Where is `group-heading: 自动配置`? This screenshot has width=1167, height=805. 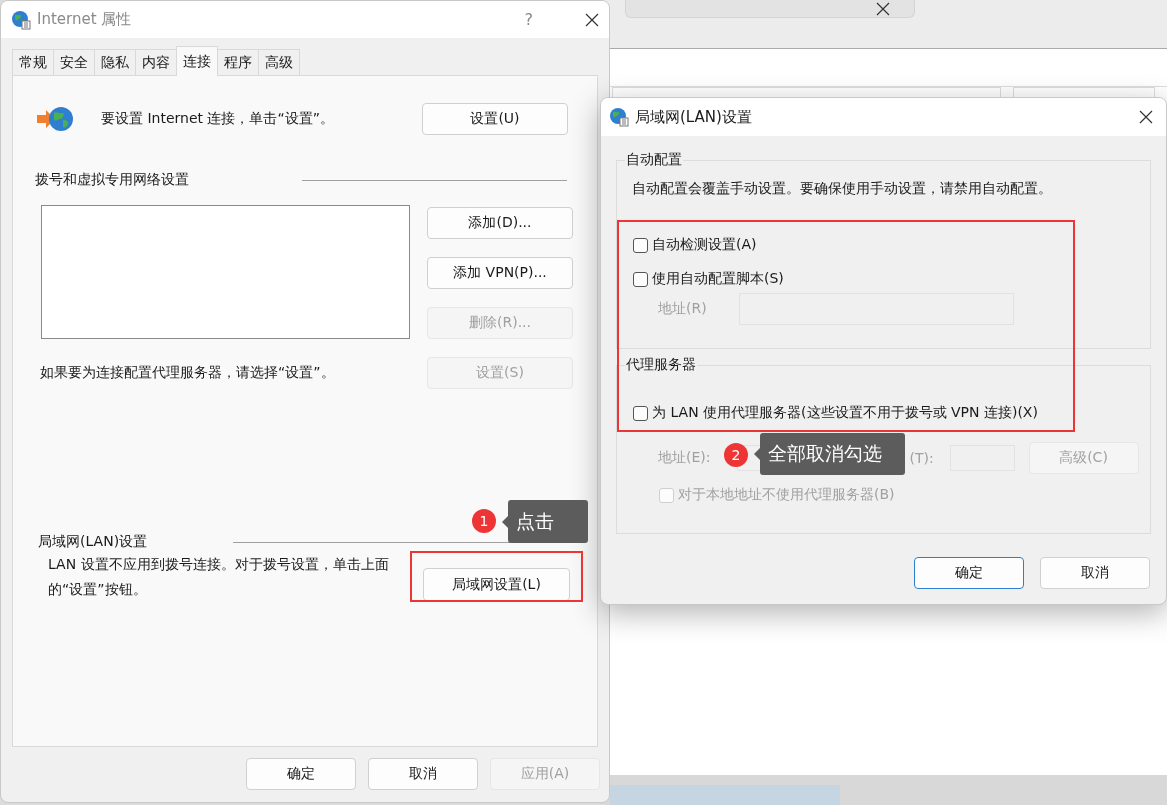 group-heading: 自动配置 is located at coordinates (654, 160).